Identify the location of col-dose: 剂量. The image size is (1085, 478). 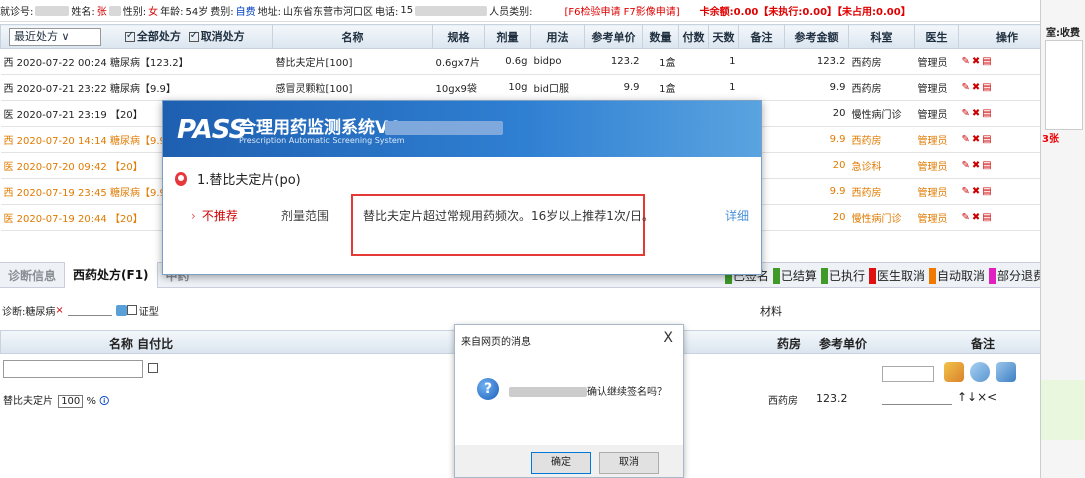
(507, 36).